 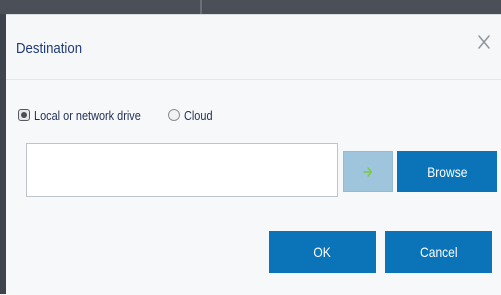 I want to click on ok-button: OK, so click(x=322, y=252).